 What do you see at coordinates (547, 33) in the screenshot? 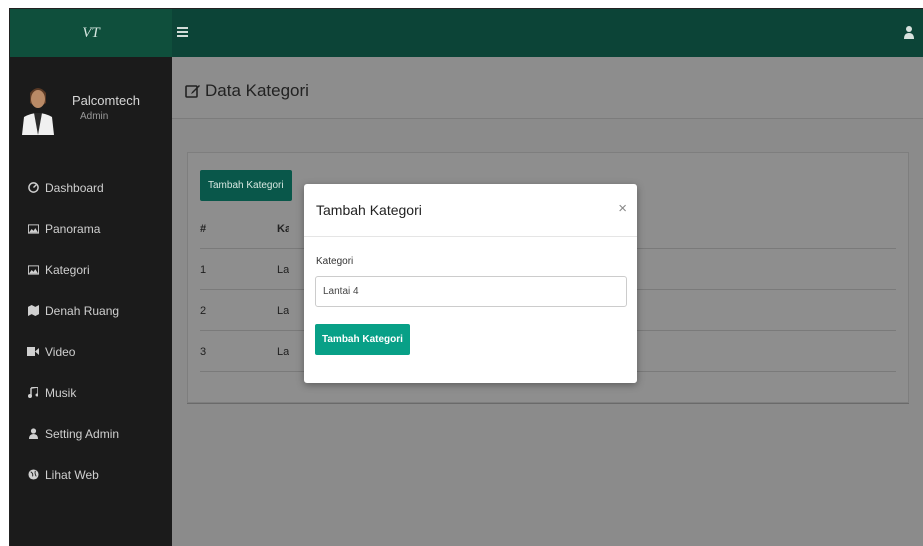
I see `topbar` at bounding box center [547, 33].